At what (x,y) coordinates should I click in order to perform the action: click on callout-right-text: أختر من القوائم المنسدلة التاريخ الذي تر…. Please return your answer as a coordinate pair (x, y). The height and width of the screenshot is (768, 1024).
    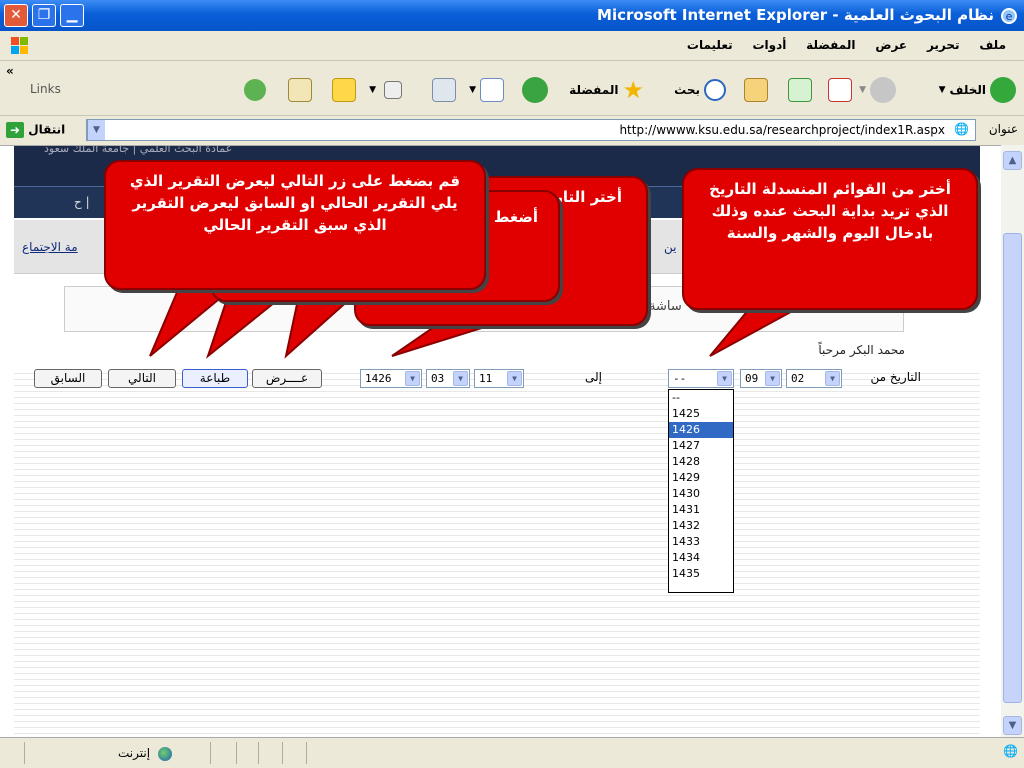
    Looking at the image, I should click on (830, 211).